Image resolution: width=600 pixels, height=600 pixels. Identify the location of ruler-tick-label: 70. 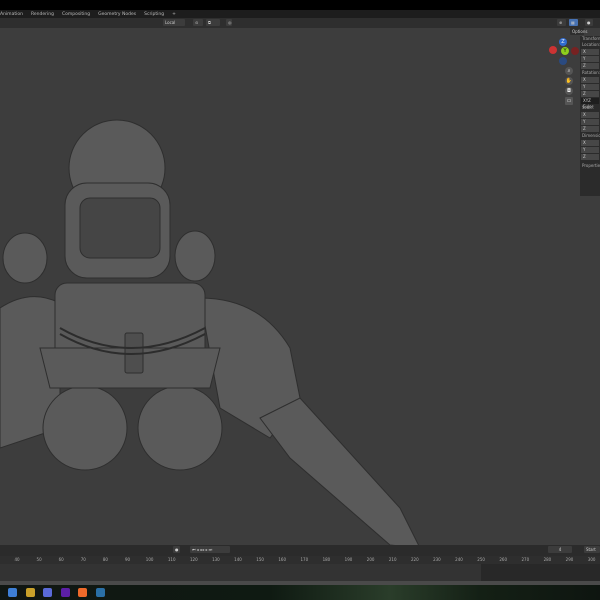
(83, 559).